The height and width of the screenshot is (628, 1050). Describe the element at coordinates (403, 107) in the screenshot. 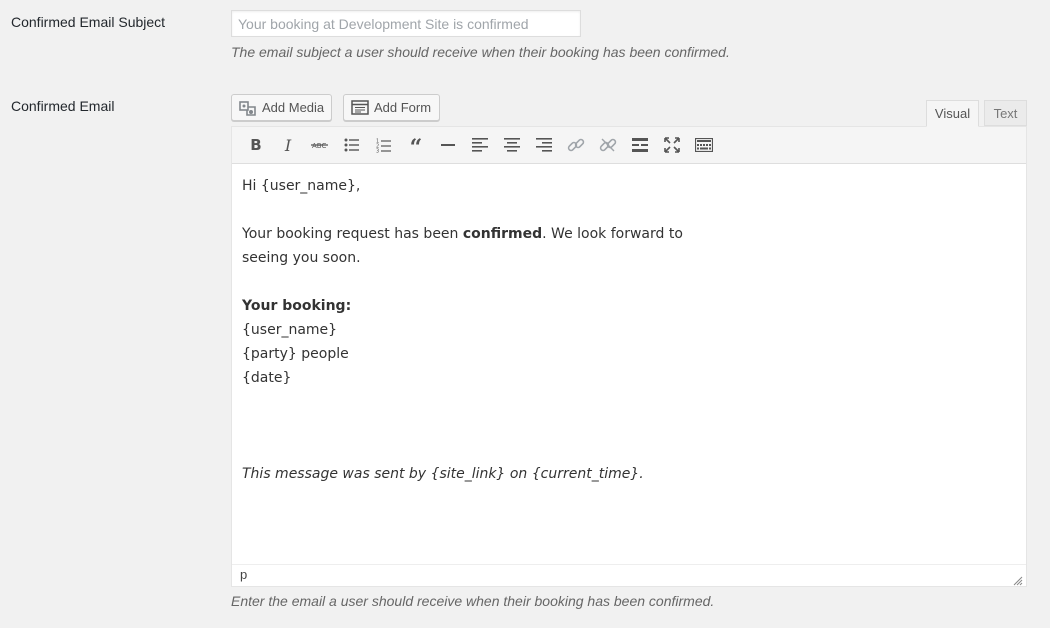

I see `add-form-label: Add Form` at that location.